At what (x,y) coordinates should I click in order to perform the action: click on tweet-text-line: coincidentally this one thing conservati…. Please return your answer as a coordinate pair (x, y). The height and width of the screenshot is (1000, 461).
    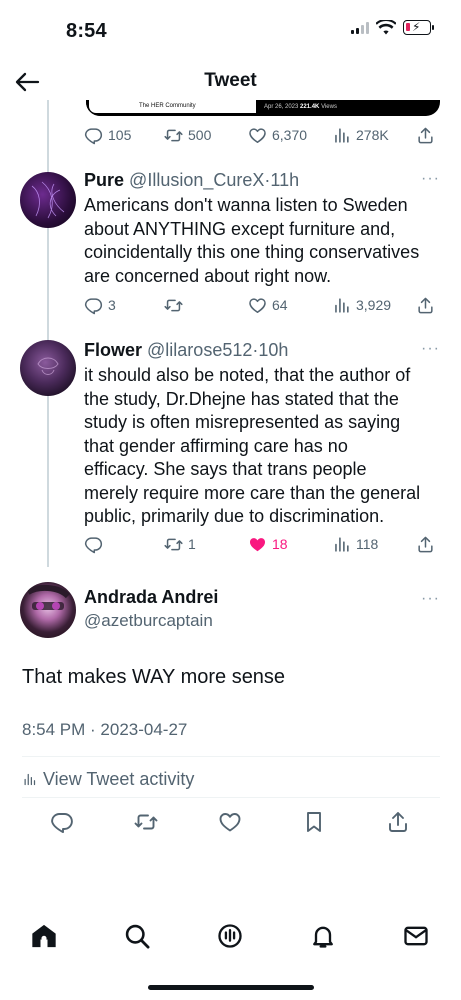
    Looking at the image, I should click on (252, 252).